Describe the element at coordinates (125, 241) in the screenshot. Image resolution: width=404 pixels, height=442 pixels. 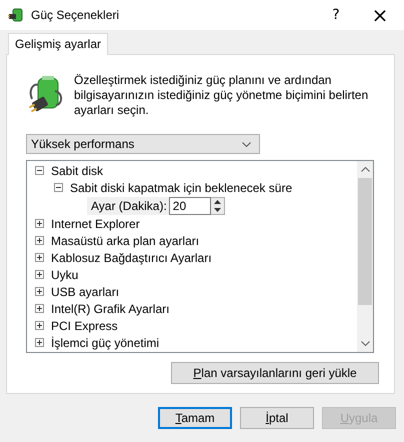
I see `tree-item: Masaüstü arka plan ayarları` at that location.